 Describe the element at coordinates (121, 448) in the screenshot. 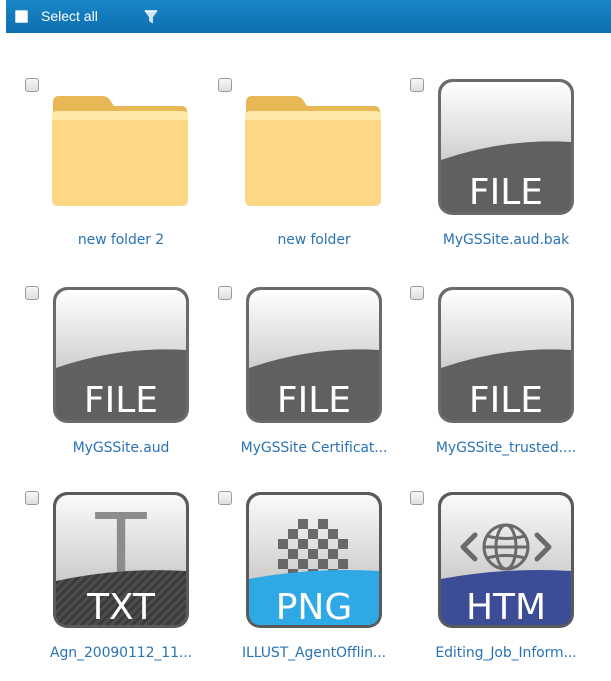

I see `file-name: MyGSSite.aud` at that location.